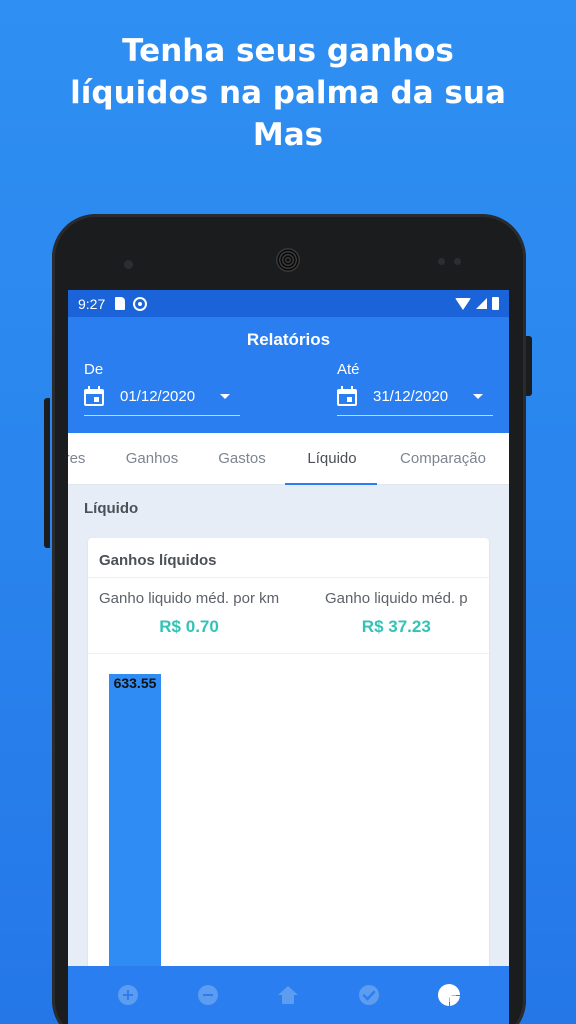 This screenshot has width=576, height=1024. Describe the element at coordinates (288, 260) in the screenshot. I see `earpiece-speaker` at that location.